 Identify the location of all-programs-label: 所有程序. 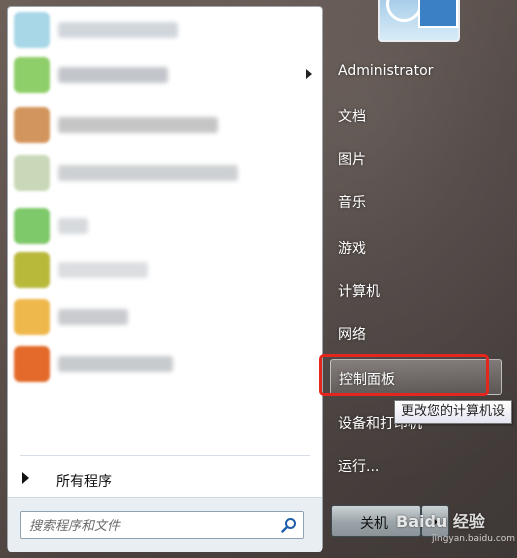
(84, 482).